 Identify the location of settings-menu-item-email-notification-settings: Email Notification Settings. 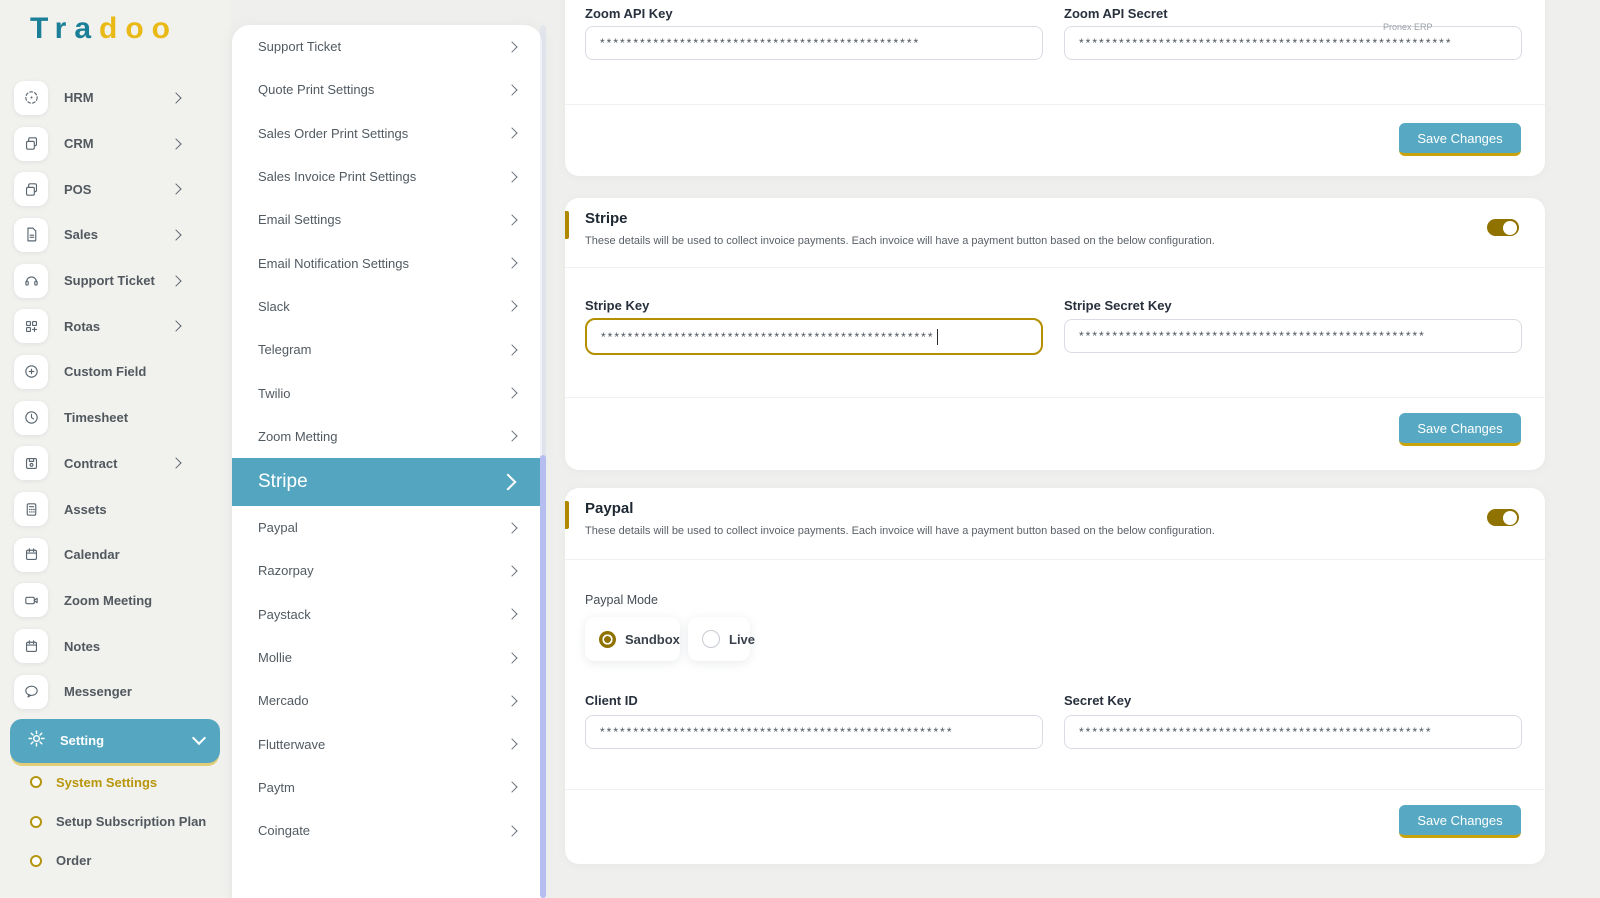
(387, 262).